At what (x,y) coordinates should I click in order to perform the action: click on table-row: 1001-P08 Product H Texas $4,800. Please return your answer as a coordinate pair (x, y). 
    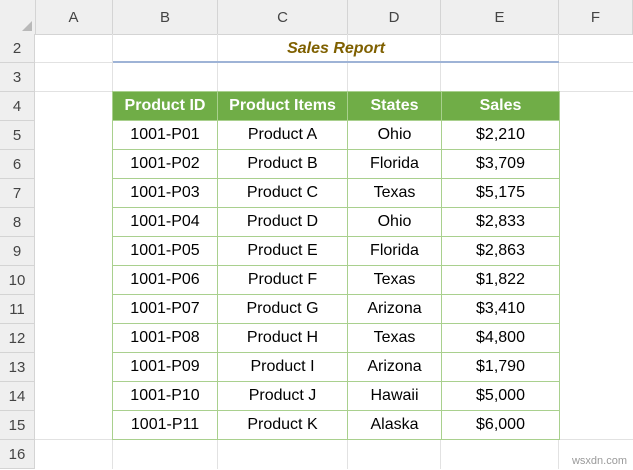
    Looking at the image, I should click on (336, 338).